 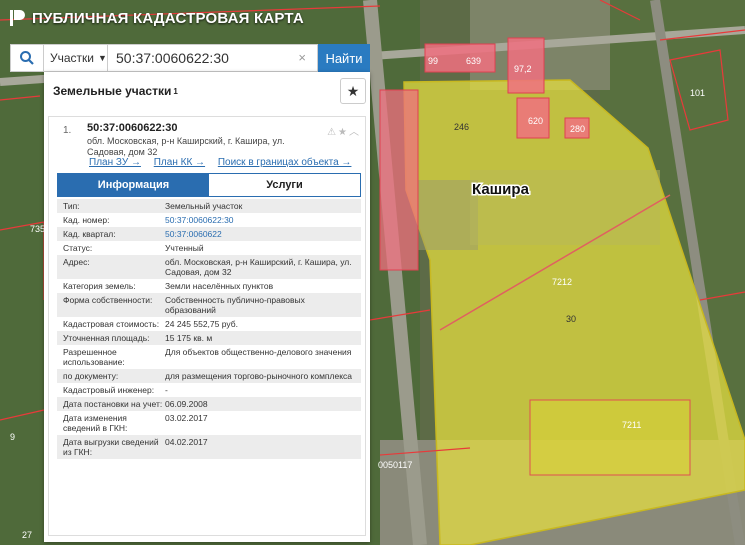 What do you see at coordinates (109, 390) in the screenshot?
I see `row-key: Кадастровый инженер:` at bounding box center [109, 390].